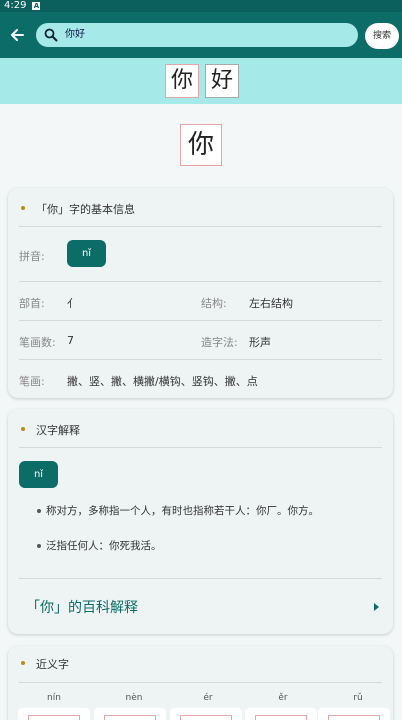 The image size is (402, 720). What do you see at coordinates (208, 698) in the screenshot?
I see `synonym-pinyin: ér` at bounding box center [208, 698].